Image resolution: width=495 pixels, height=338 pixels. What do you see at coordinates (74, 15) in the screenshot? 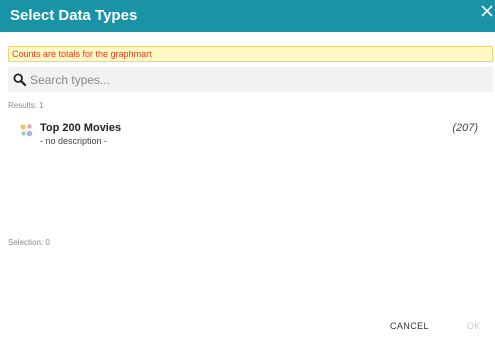
I see `dialog-title: Select Data Types` at bounding box center [74, 15].